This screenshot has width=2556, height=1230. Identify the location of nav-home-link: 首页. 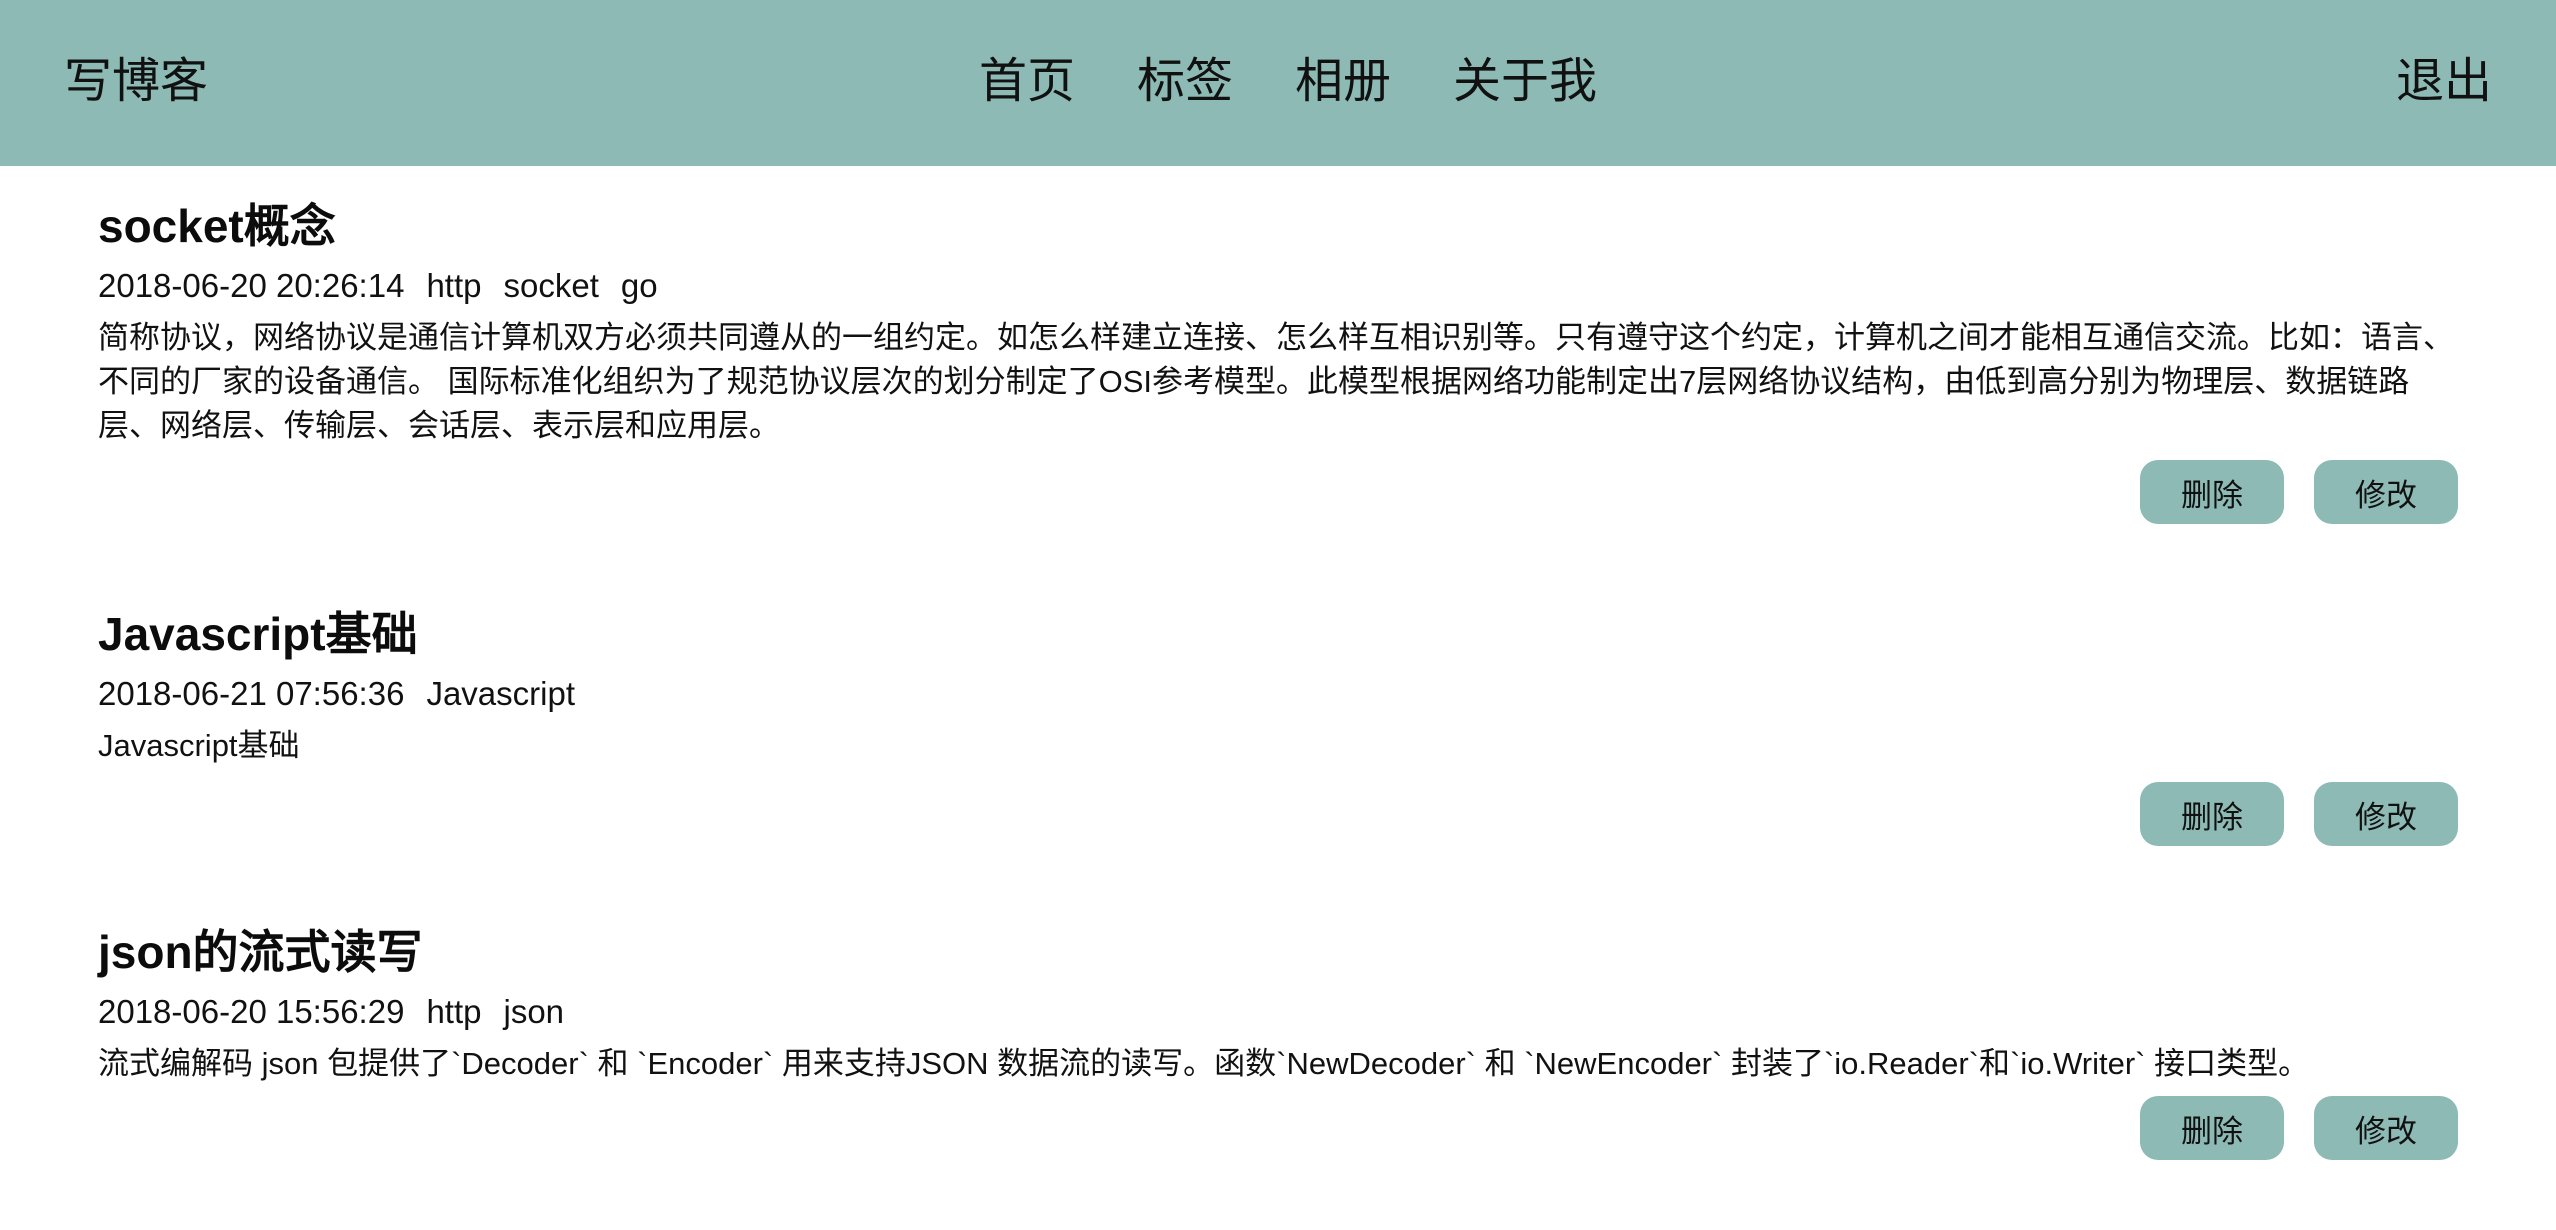
(1027, 82).